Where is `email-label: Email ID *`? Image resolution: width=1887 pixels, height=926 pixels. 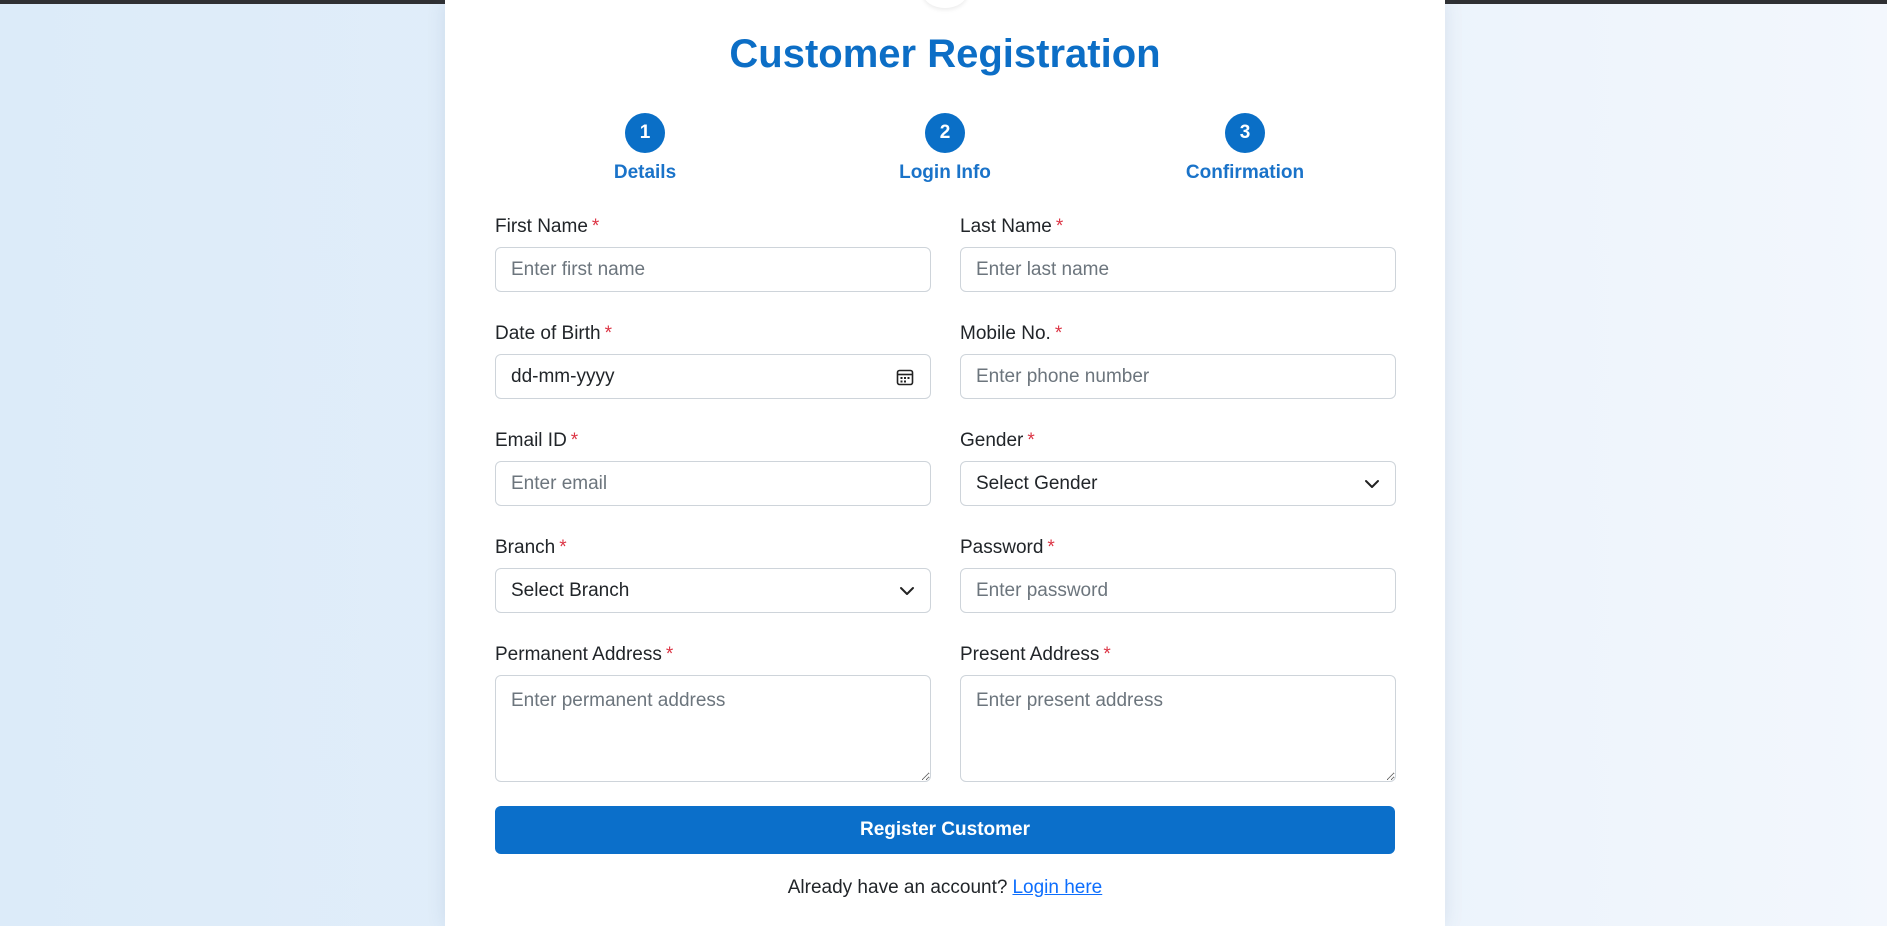
email-label: Email ID * is located at coordinates (537, 440).